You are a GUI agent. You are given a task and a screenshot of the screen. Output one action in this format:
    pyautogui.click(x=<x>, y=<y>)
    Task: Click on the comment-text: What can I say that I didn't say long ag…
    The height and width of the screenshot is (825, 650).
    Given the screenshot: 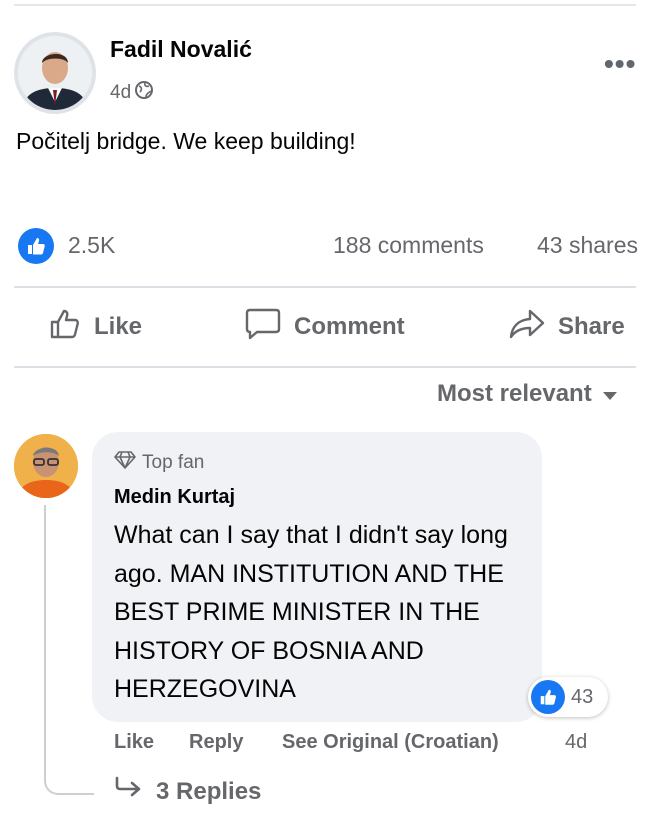 What is the action you would take?
    pyautogui.click(x=311, y=612)
    